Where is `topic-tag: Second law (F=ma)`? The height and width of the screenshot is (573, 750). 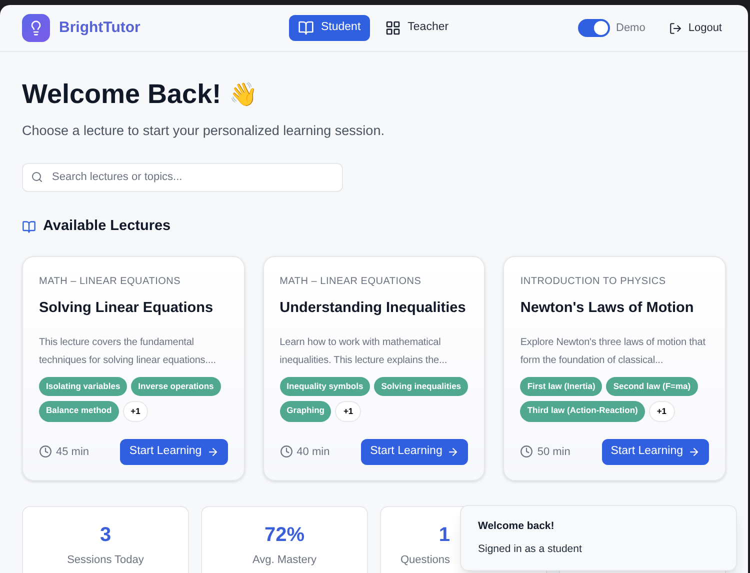 topic-tag: Second law (F=ma) is located at coordinates (652, 386).